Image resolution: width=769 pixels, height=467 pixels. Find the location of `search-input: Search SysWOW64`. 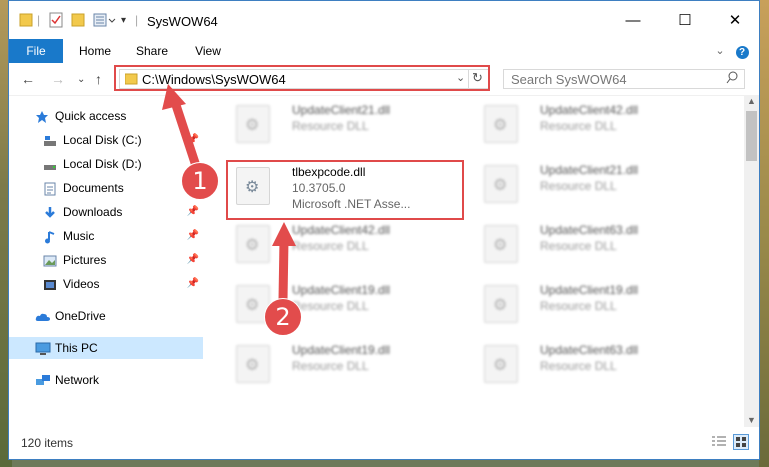

search-input: Search SysWOW64 is located at coordinates (624, 79).